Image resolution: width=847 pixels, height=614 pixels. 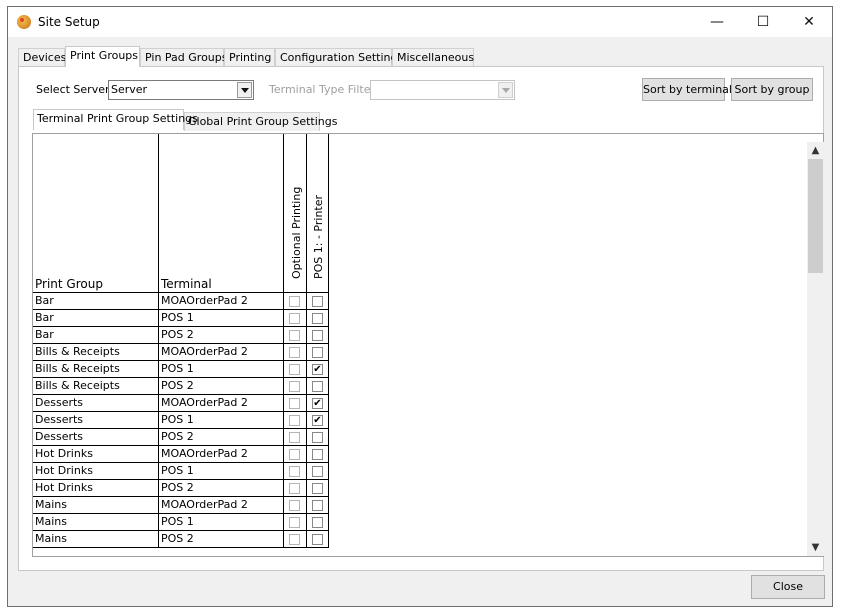 I want to click on cell-print-group: Mains, so click(x=96, y=505).